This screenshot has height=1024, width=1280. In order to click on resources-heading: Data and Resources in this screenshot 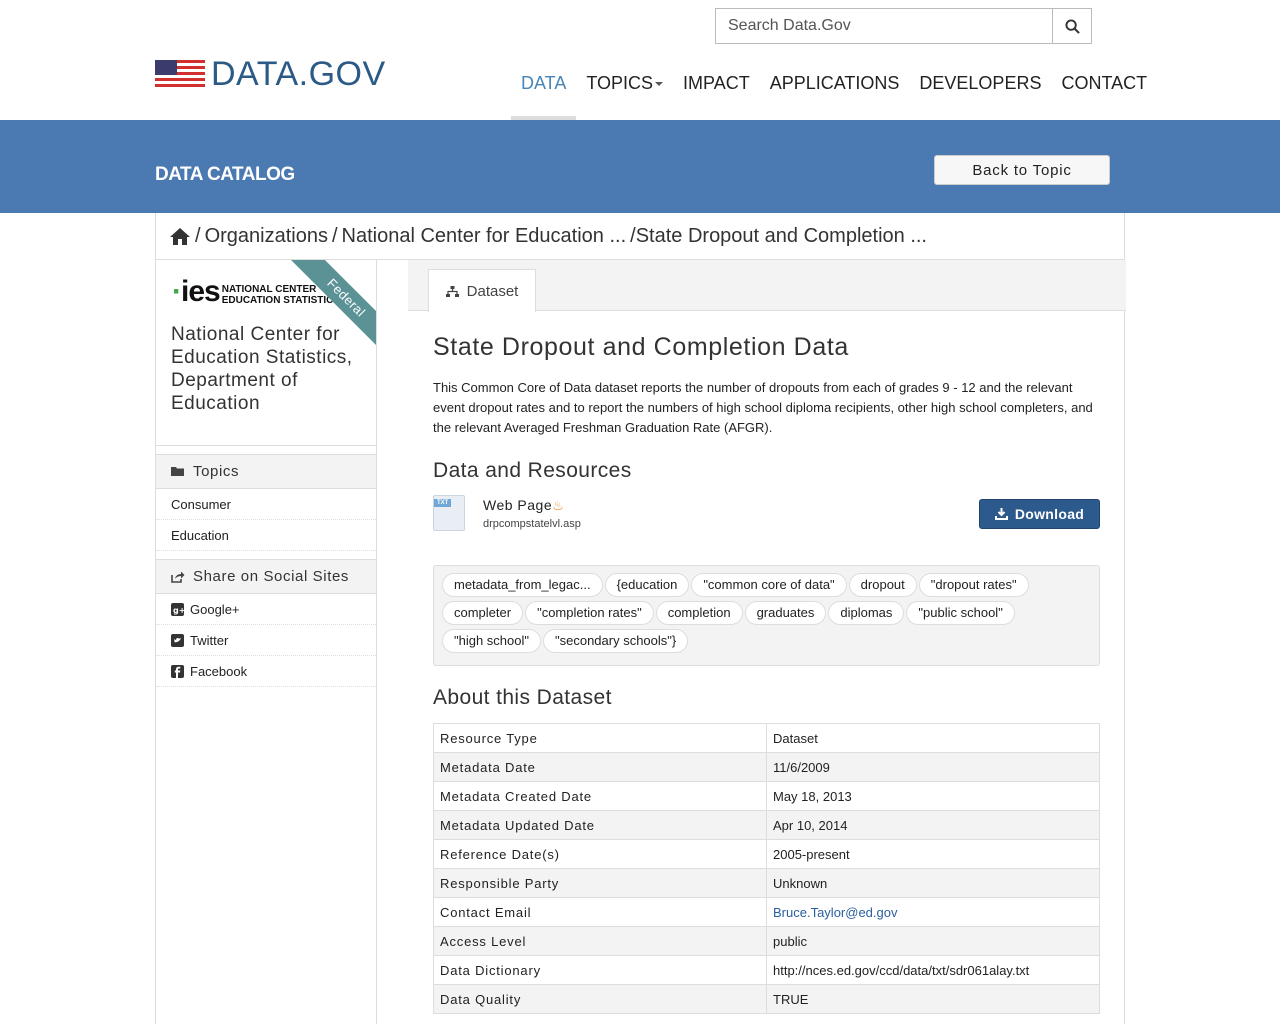, I will do `click(532, 470)`.